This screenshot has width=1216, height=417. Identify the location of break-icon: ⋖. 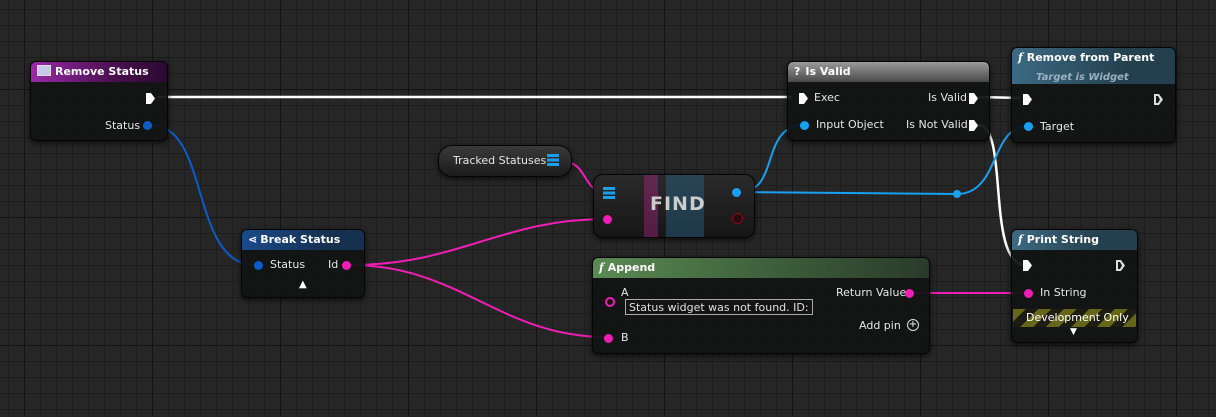
(253, 239).